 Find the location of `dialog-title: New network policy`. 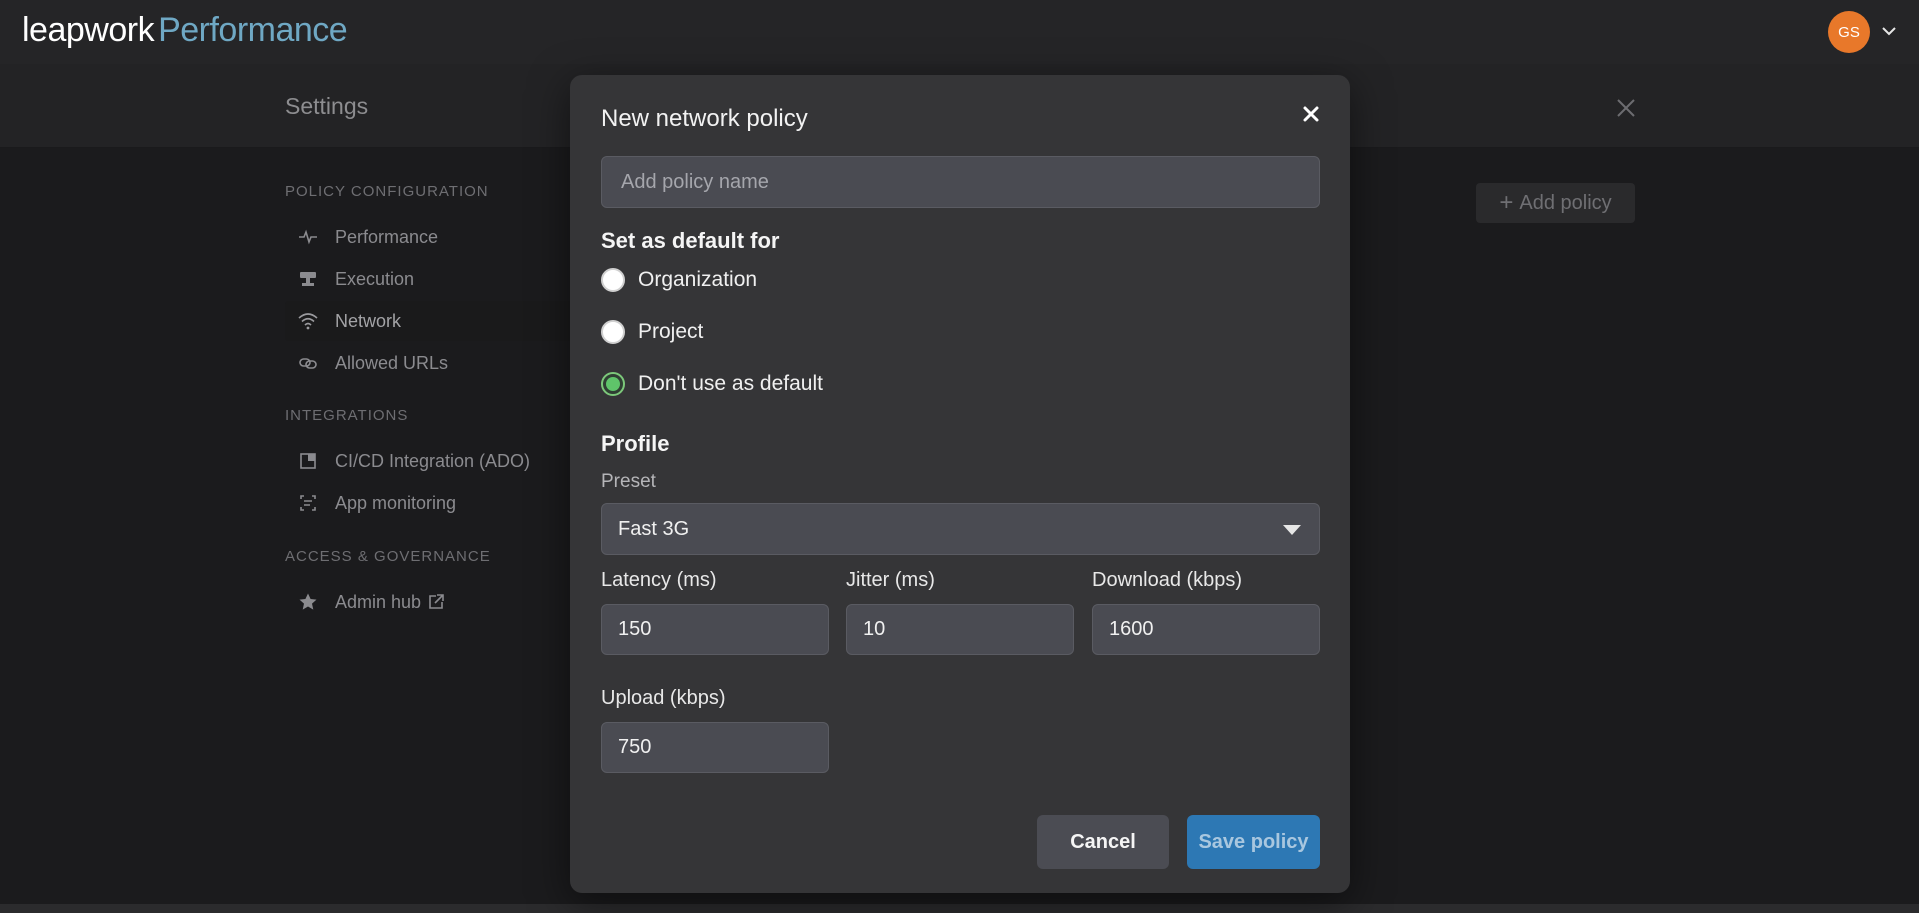

dialog-title: New network policy is located at coordinates (704, 118).